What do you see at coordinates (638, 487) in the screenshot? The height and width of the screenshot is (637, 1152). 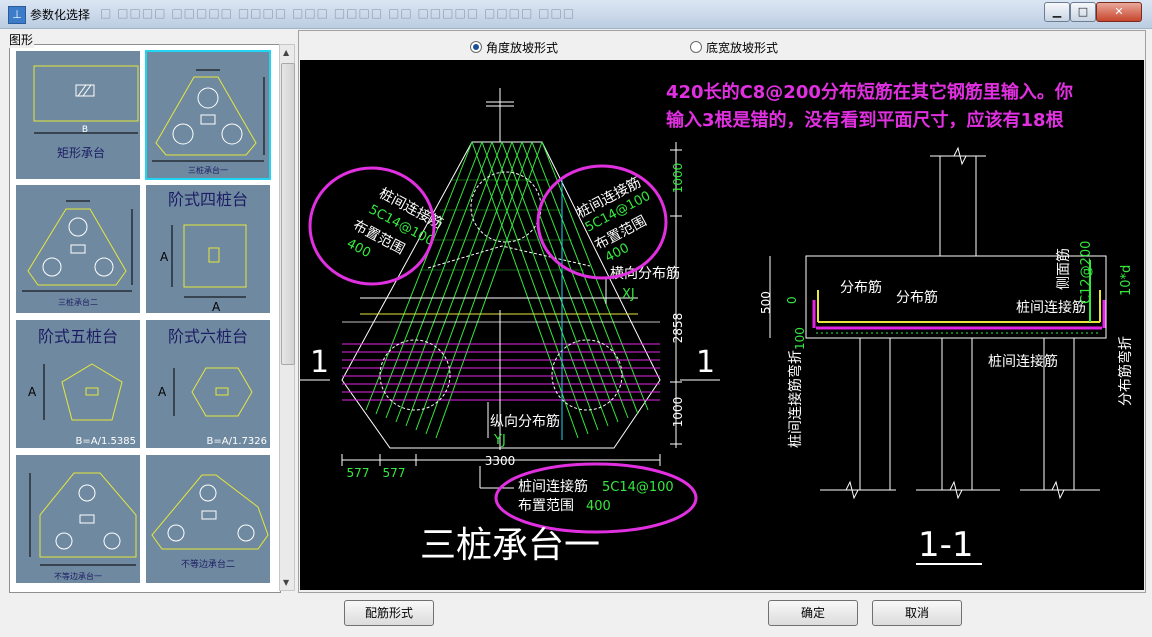 I see `tie-bar-spec-bottom: 5C14@100` at bounding box center [638, 487].